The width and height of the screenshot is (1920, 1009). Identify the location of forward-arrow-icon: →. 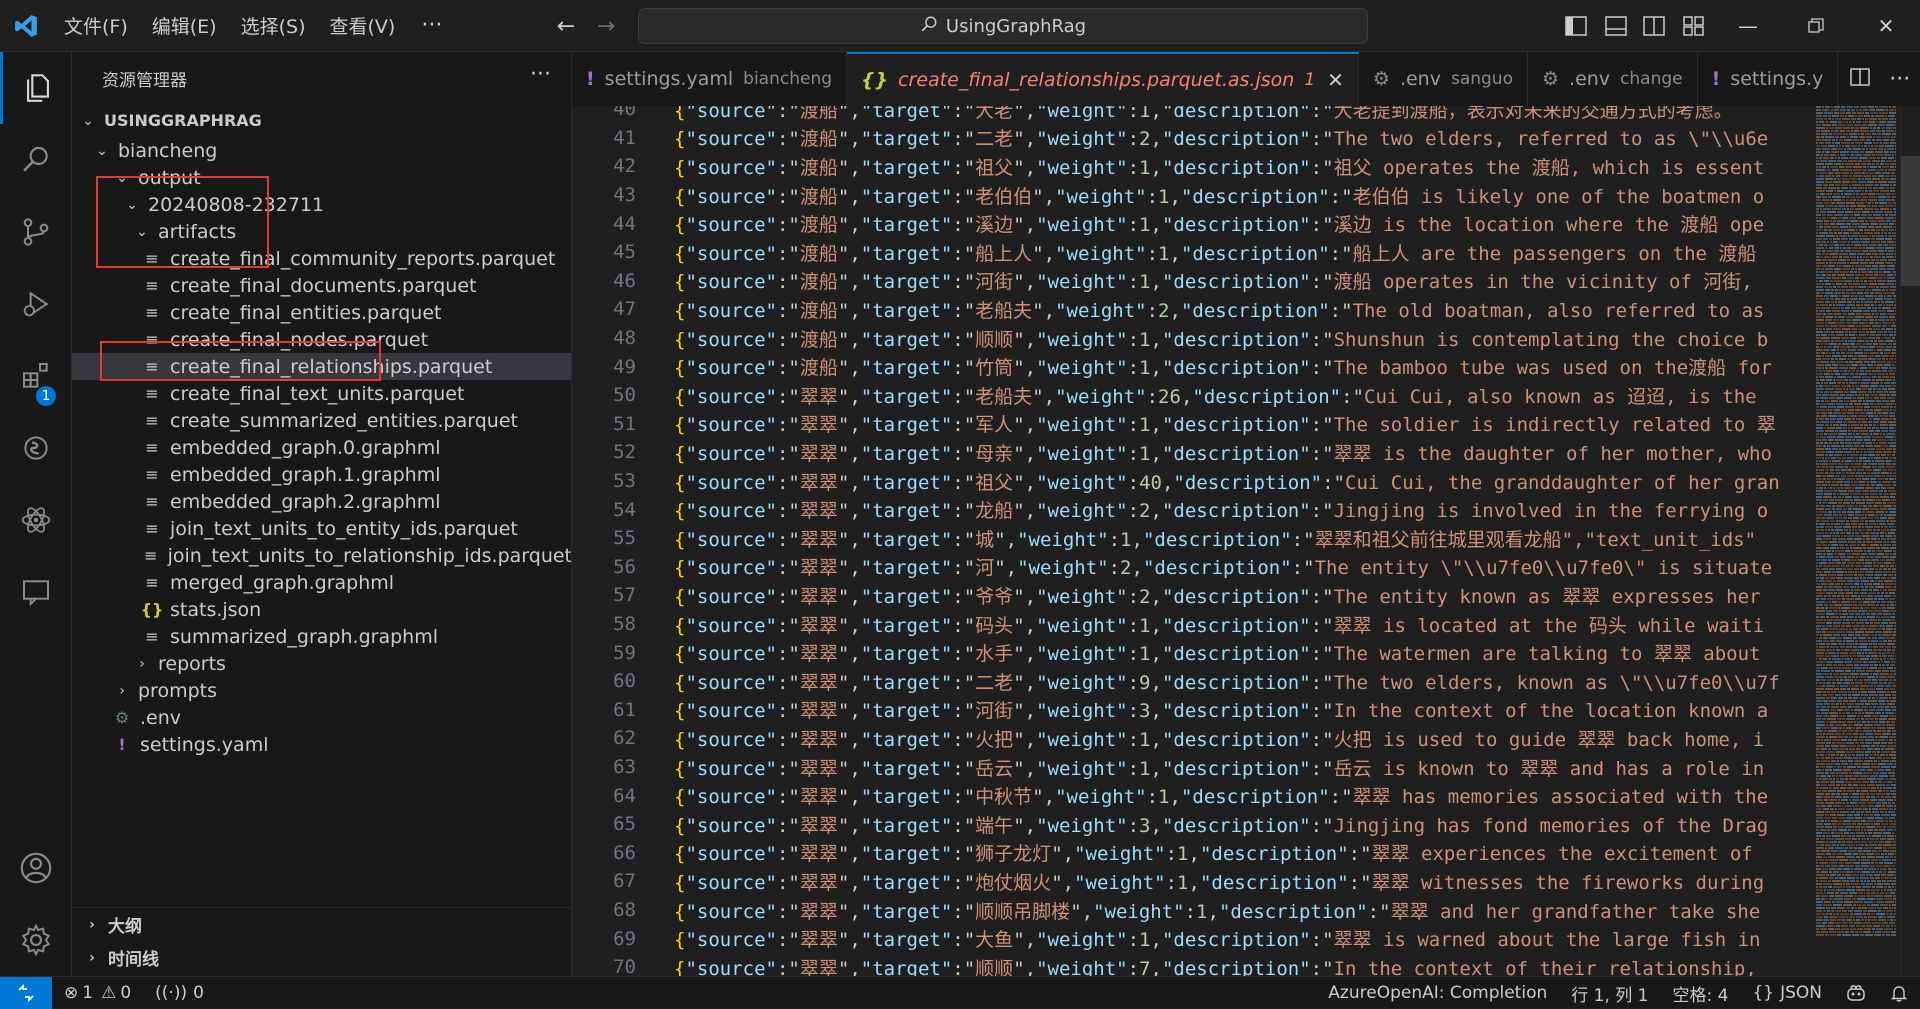
(606, 26).